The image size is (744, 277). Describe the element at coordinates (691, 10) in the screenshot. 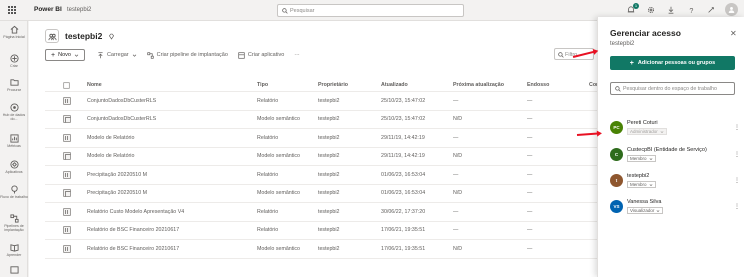

I see `help-icon: ?` at that location.